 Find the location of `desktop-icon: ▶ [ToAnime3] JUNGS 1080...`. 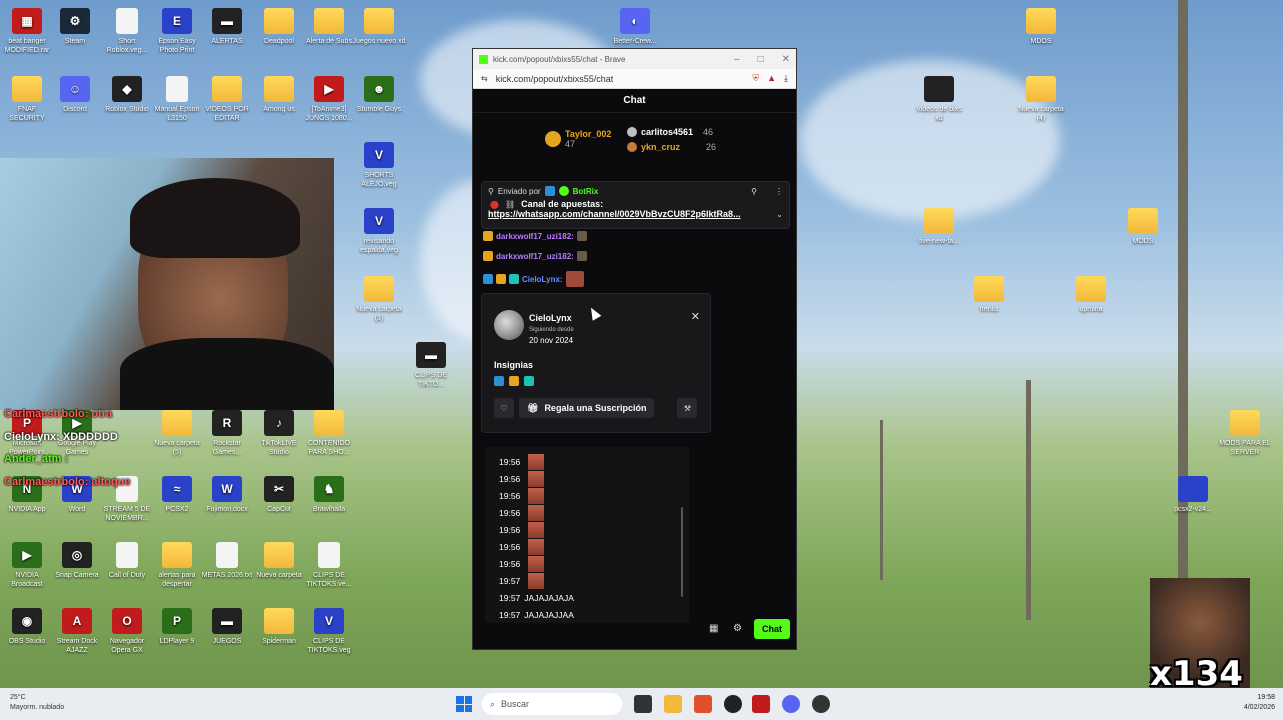

desktop-icon: ▶ [ToAnime3] JUNGS 1080... is located at coordinates (329, 99).